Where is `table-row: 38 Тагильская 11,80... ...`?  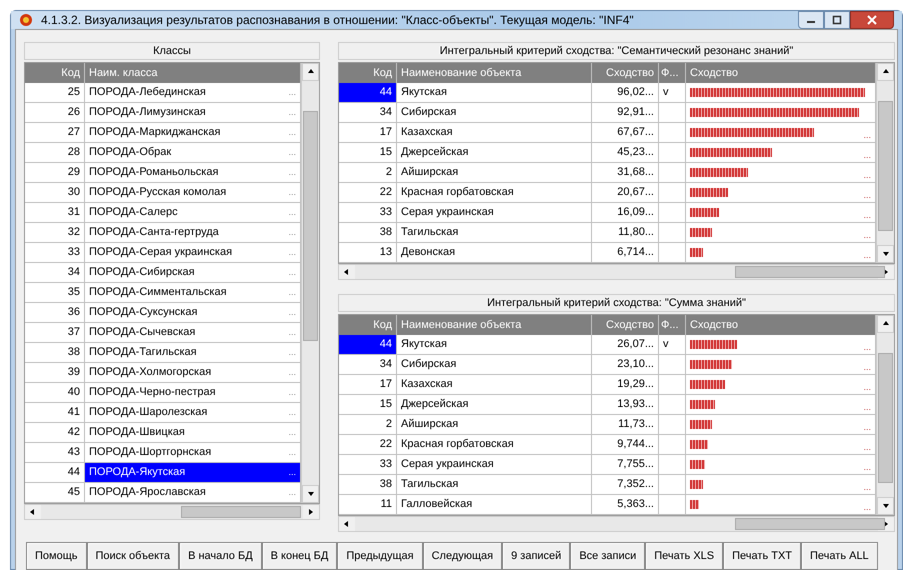 table-row: 38 Тагильская 11,80... ... is located at coordinates (607, 233).